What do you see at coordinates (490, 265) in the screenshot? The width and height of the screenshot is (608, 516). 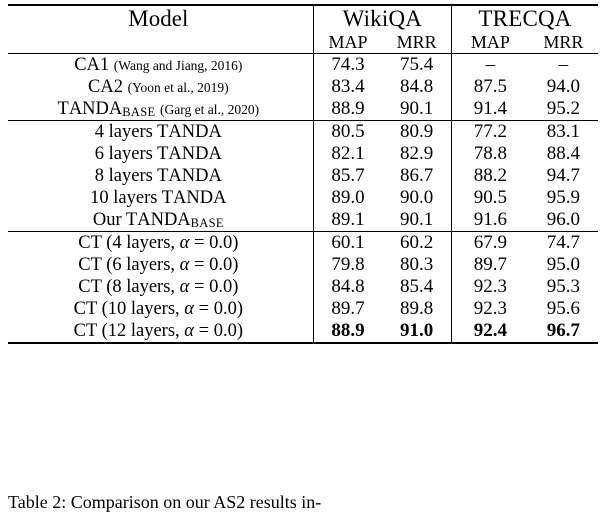 I see `cell-trecqa-map: 89.7` at bounding box center [490, 265].